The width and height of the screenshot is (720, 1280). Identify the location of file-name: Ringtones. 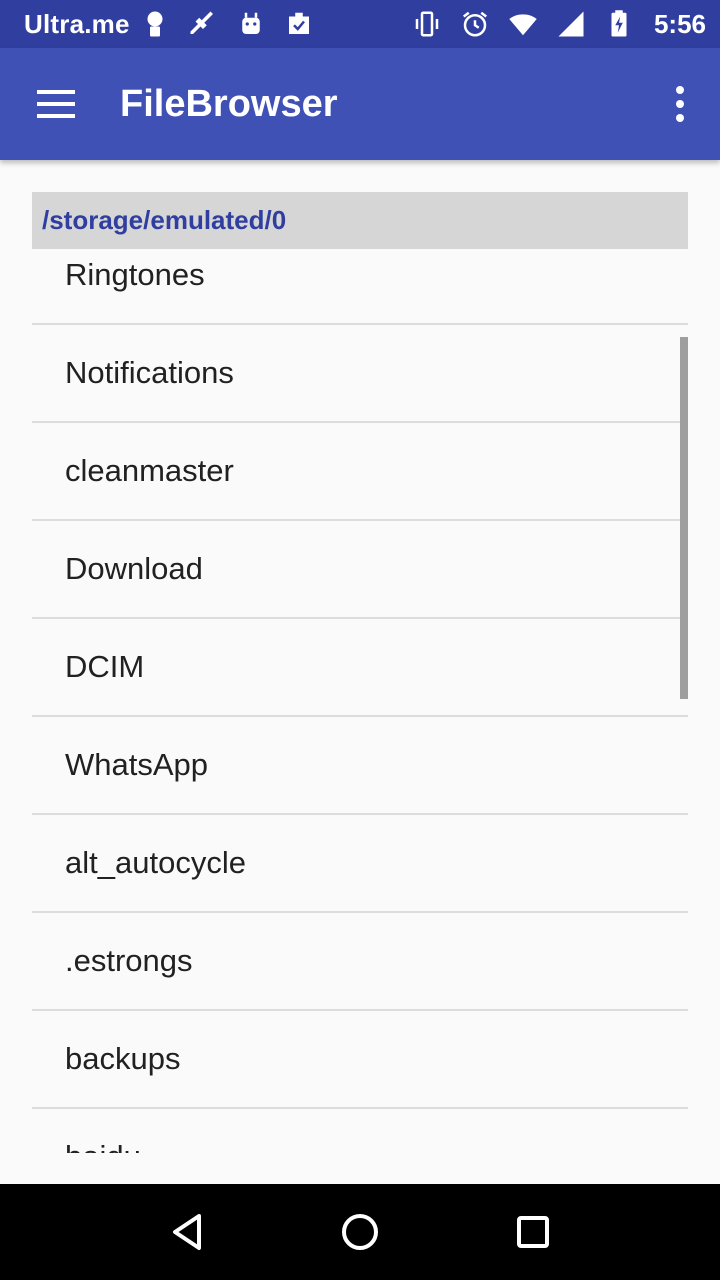
(135, 274).